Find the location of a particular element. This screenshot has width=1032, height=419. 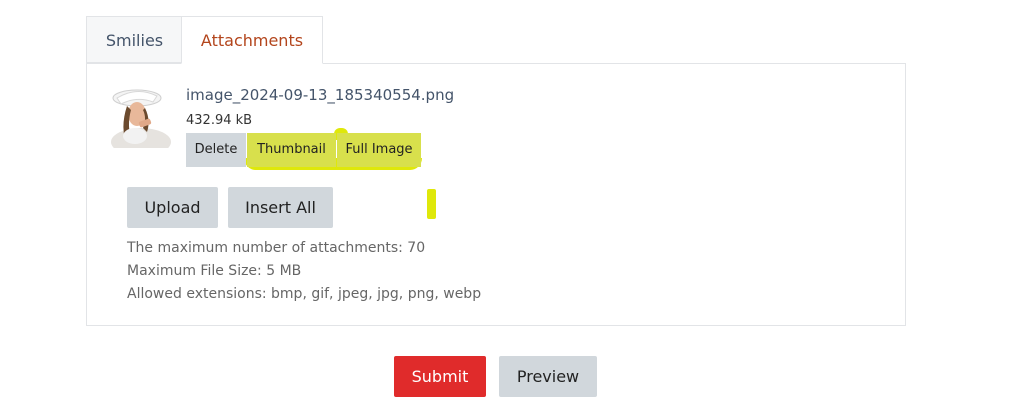

max-file-size-text: Maximum File Size: 5 MB is located at coordinates (214, 271).